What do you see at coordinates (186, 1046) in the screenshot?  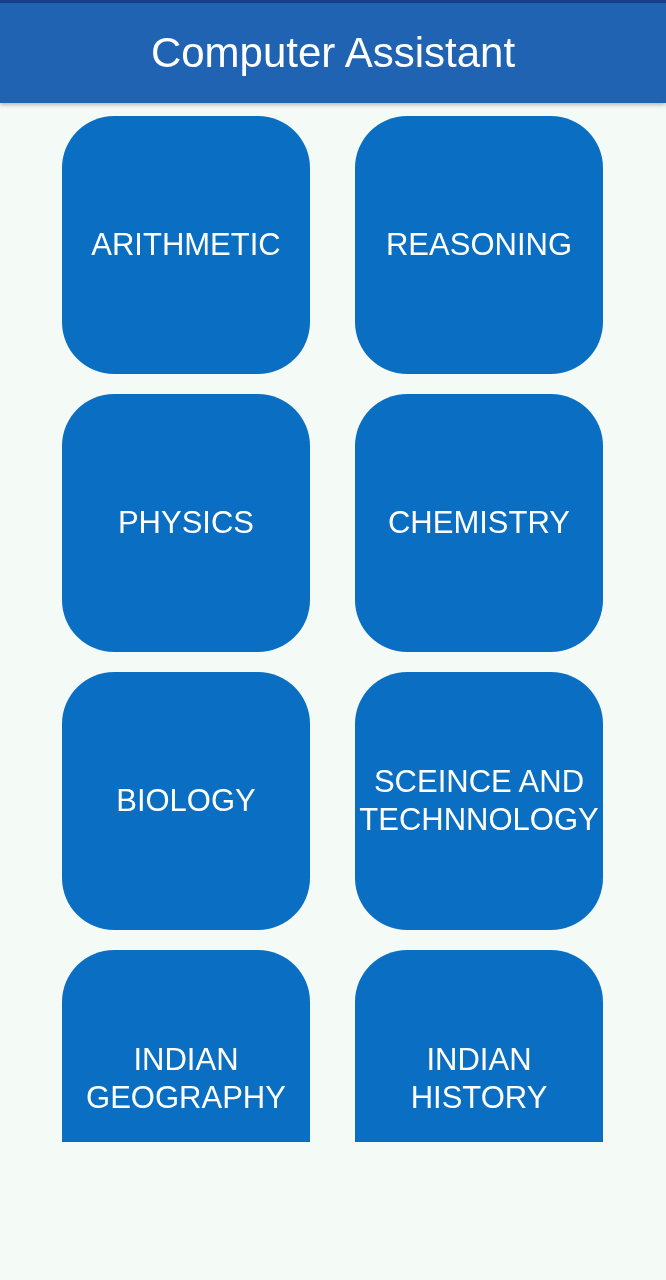 I see `subject-tile: INDIAN GEOGRAPHY` at bounding box center [186, 1046].